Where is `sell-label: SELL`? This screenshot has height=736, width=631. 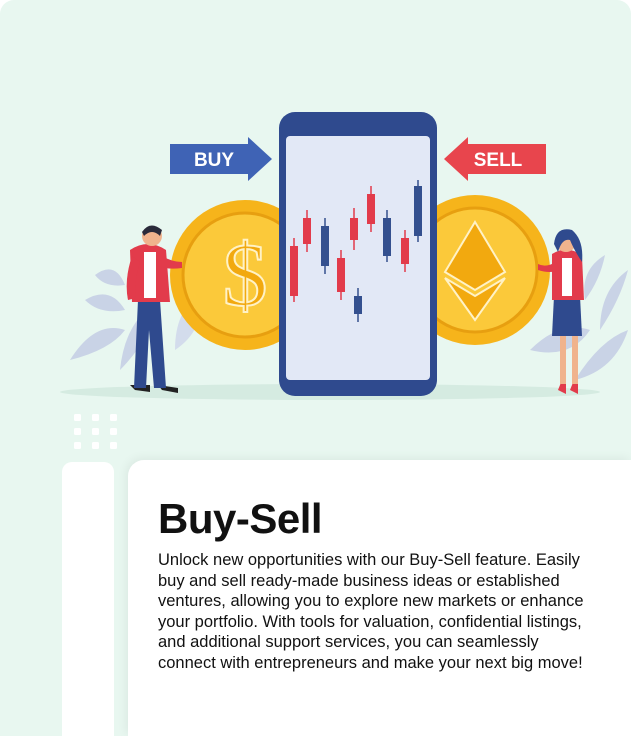
sell-label: SELL is located at coordinates (498, 160).